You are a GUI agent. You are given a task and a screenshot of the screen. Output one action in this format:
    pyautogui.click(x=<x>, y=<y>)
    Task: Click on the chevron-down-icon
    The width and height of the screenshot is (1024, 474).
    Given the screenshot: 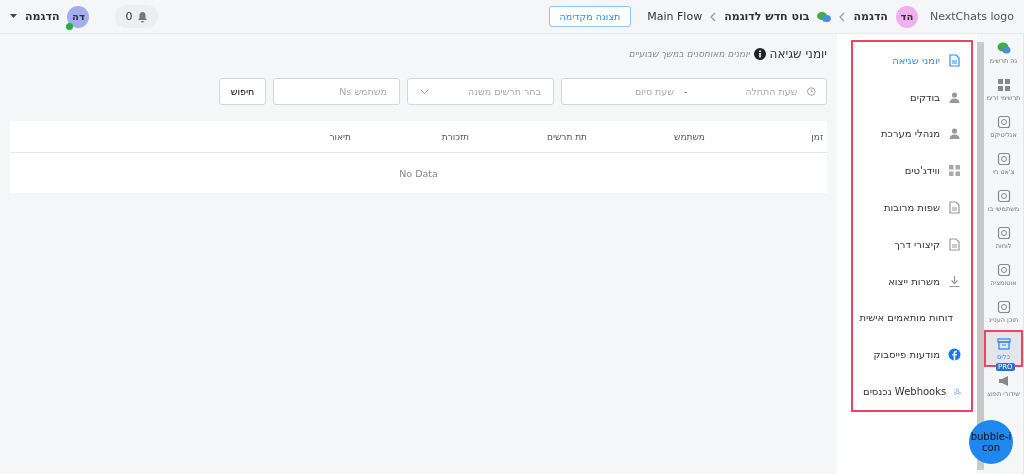 What is the action you would take?
    pyautogui.click(x=424, y=91)
    